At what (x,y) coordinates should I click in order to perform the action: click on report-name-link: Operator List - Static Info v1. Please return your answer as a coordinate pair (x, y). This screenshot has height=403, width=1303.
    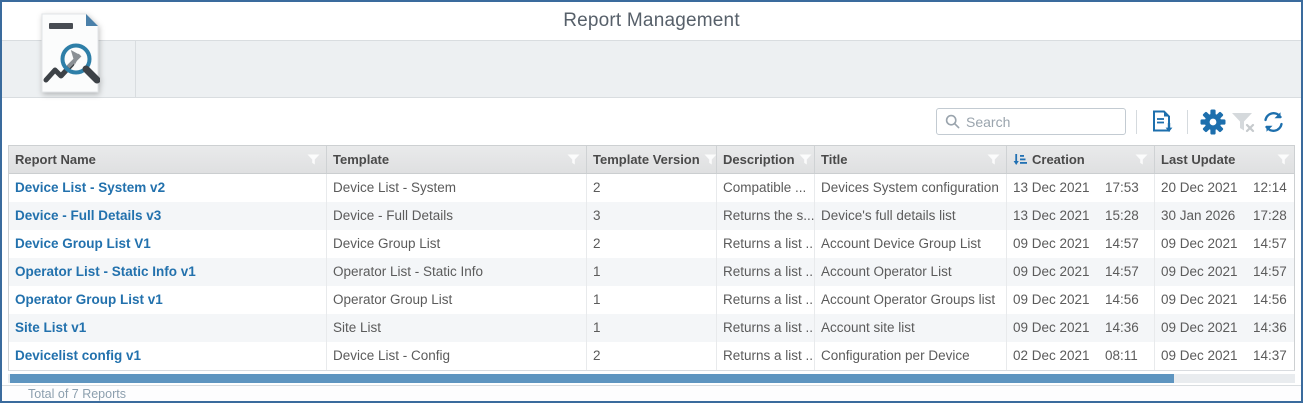
    Looking at the image, I should click on (105, 271).